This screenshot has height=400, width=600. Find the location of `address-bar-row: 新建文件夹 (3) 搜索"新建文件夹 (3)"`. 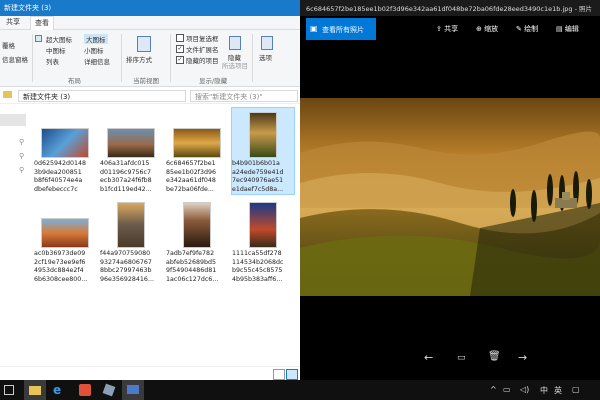

address-bar-row: 新建文件夹 (3) 搜索"新建文件夹 (3)" is located at coordinates (150, 95).